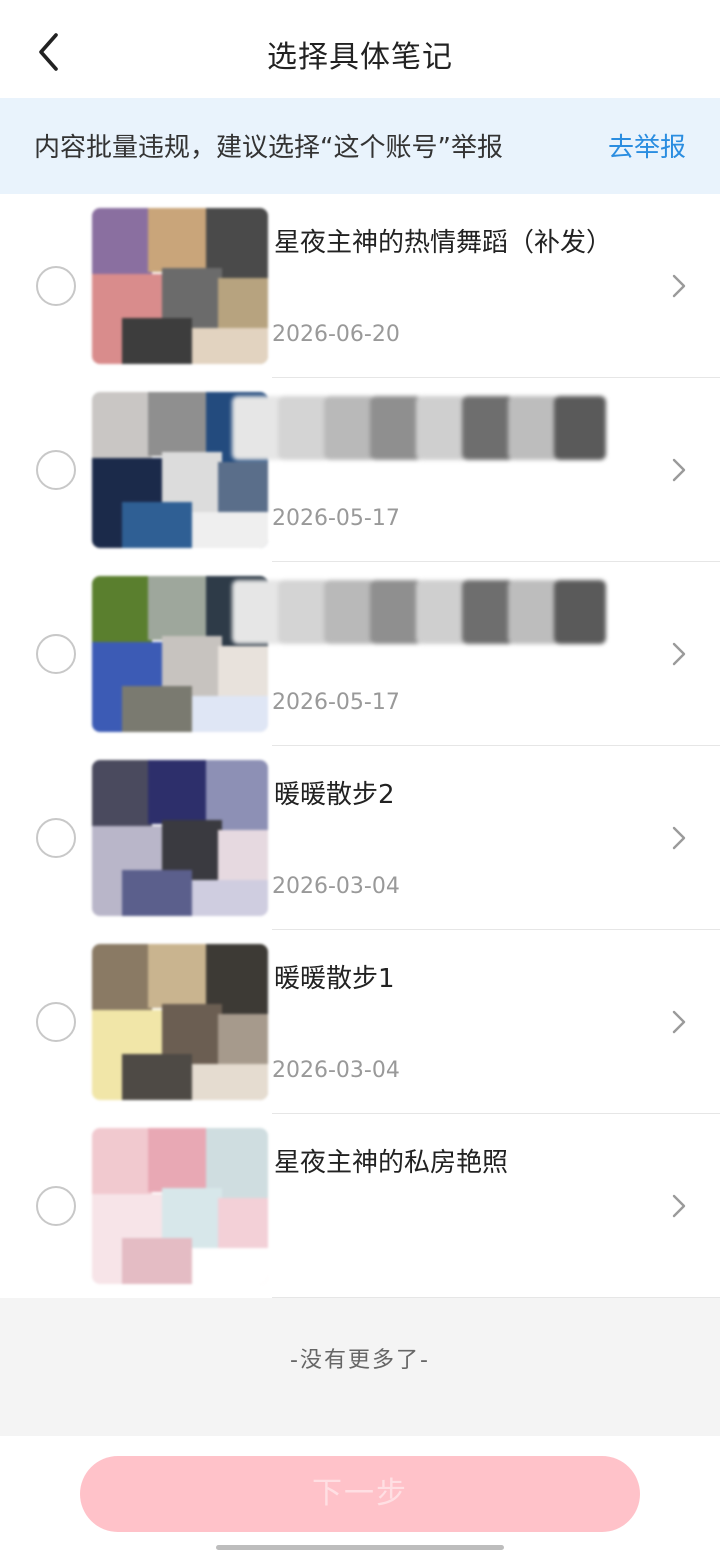 The height and width of the screenshot is (1552, 720). Describe the element at coordinates (334, 795) in the screenshot. I see `note-title: 暖暖散步2` at that location.